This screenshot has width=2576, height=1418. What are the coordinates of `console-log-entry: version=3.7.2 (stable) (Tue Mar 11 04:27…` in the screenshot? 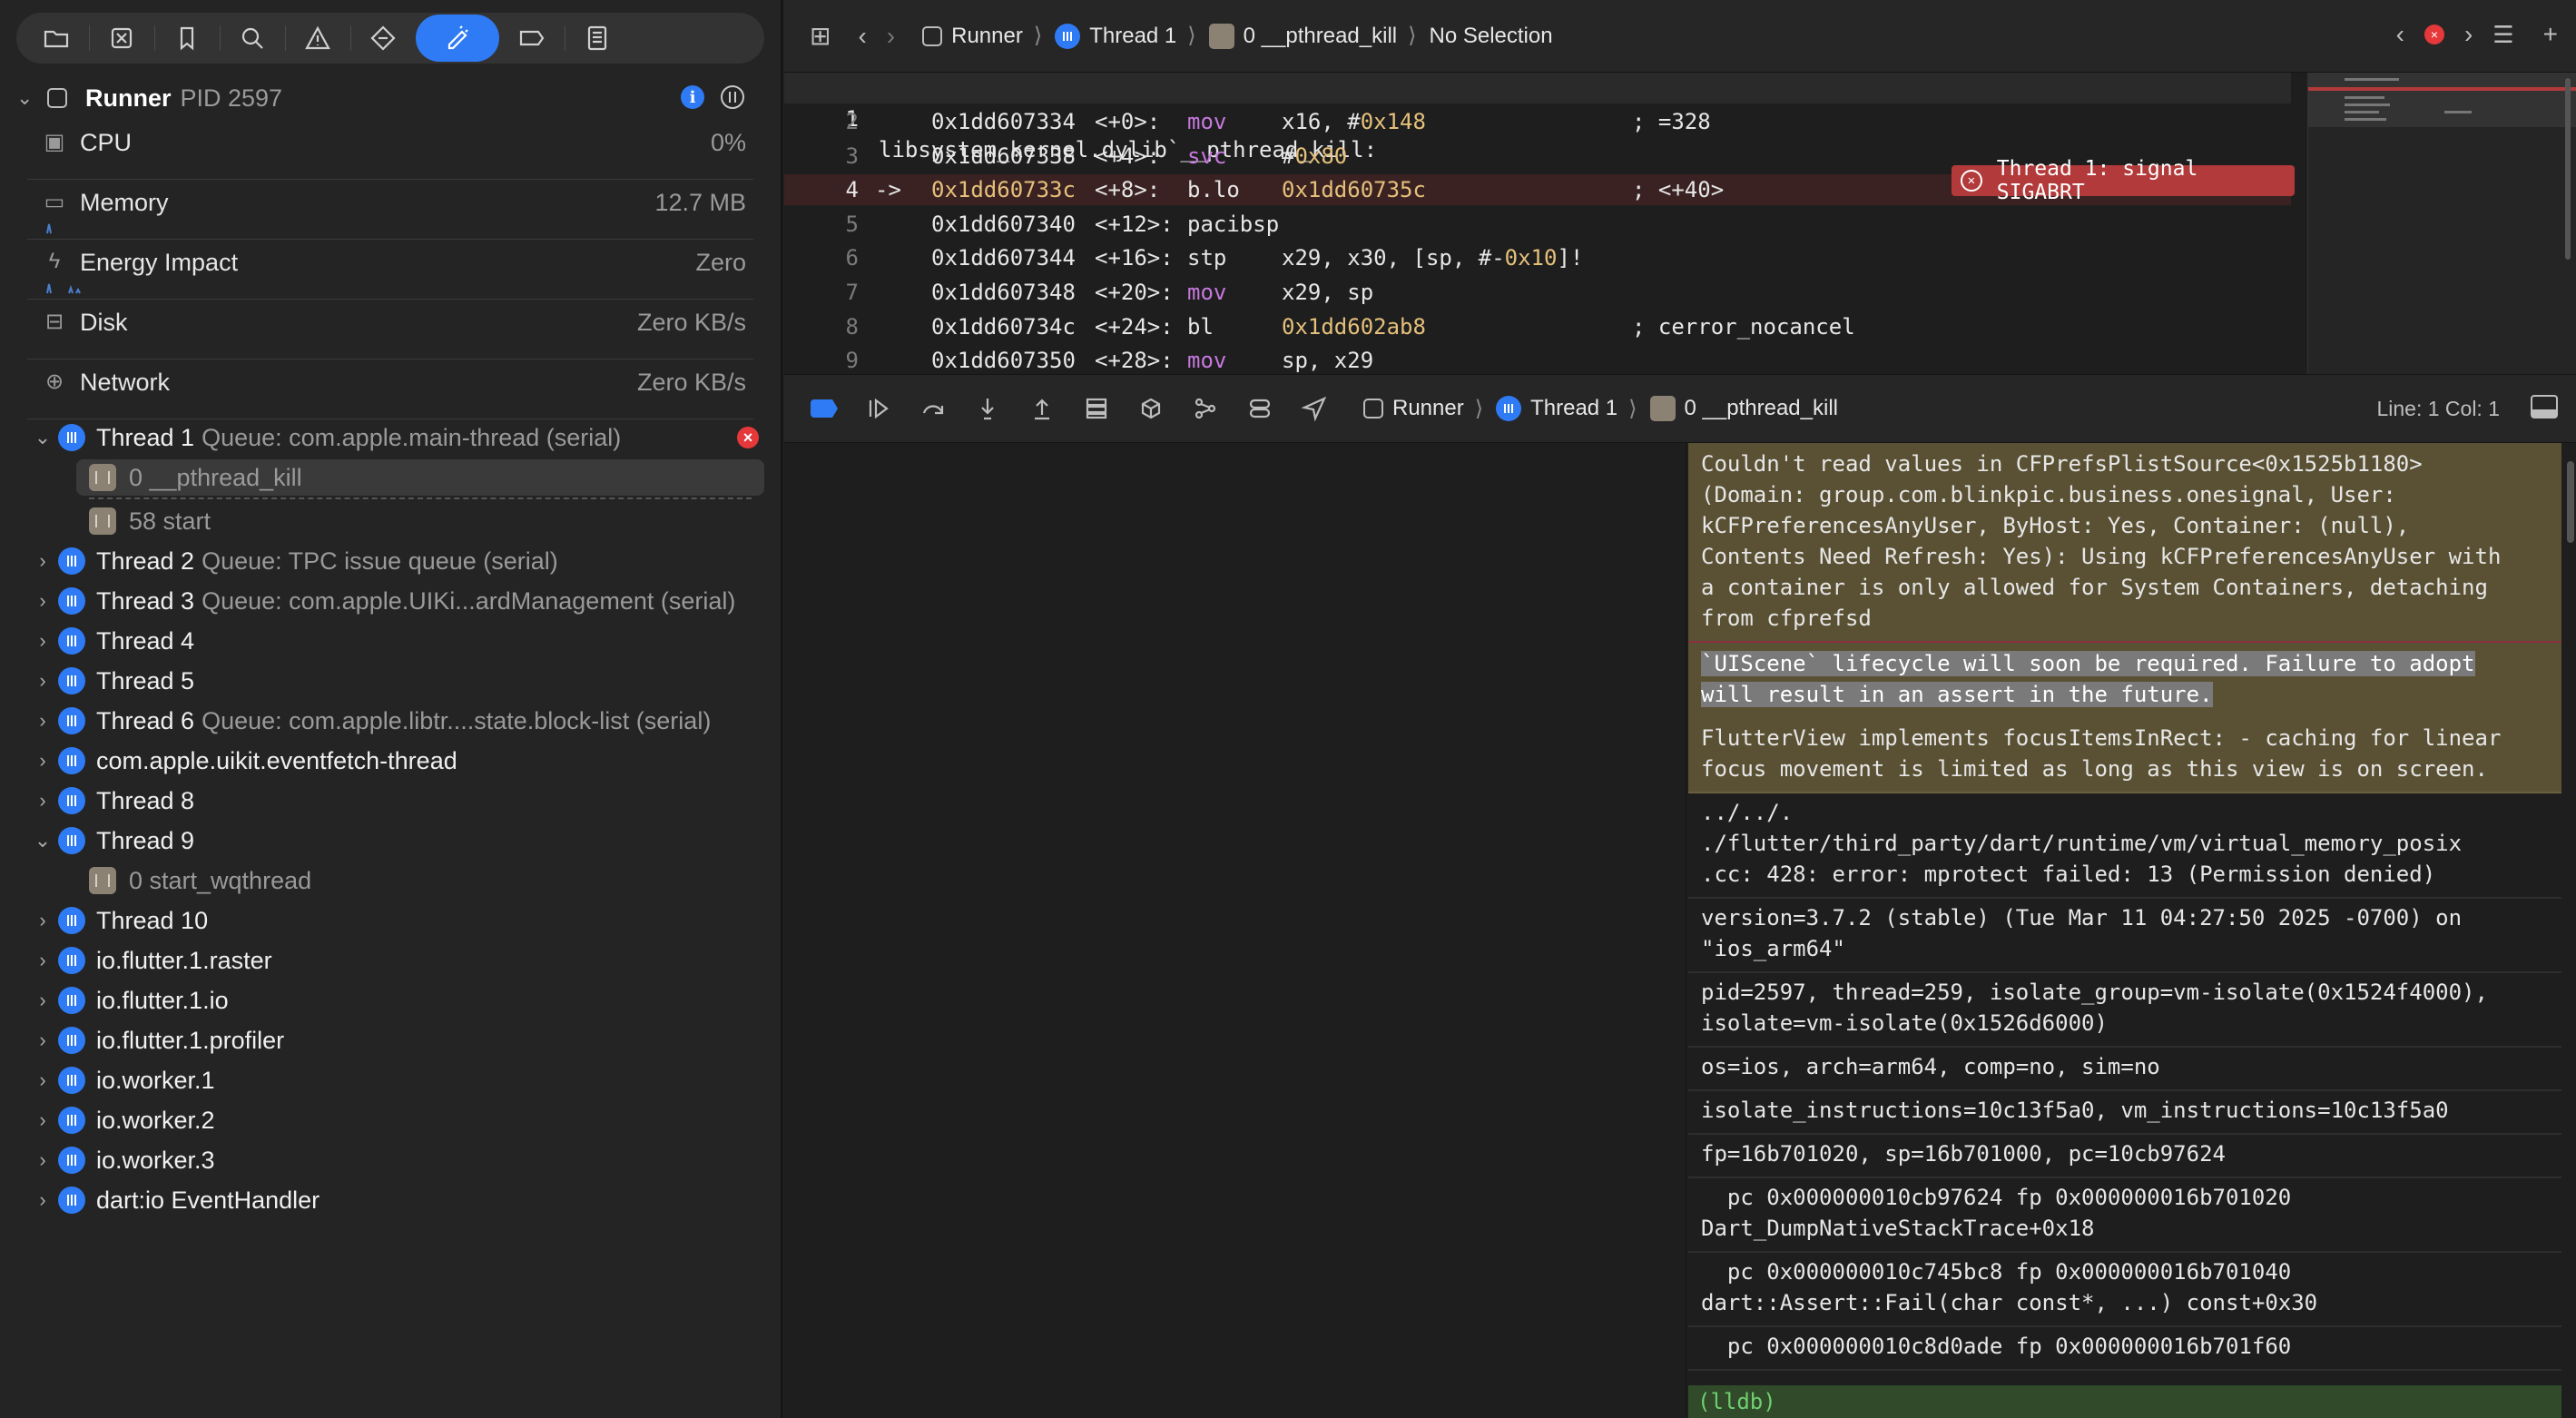 It's located at (2124, 935).